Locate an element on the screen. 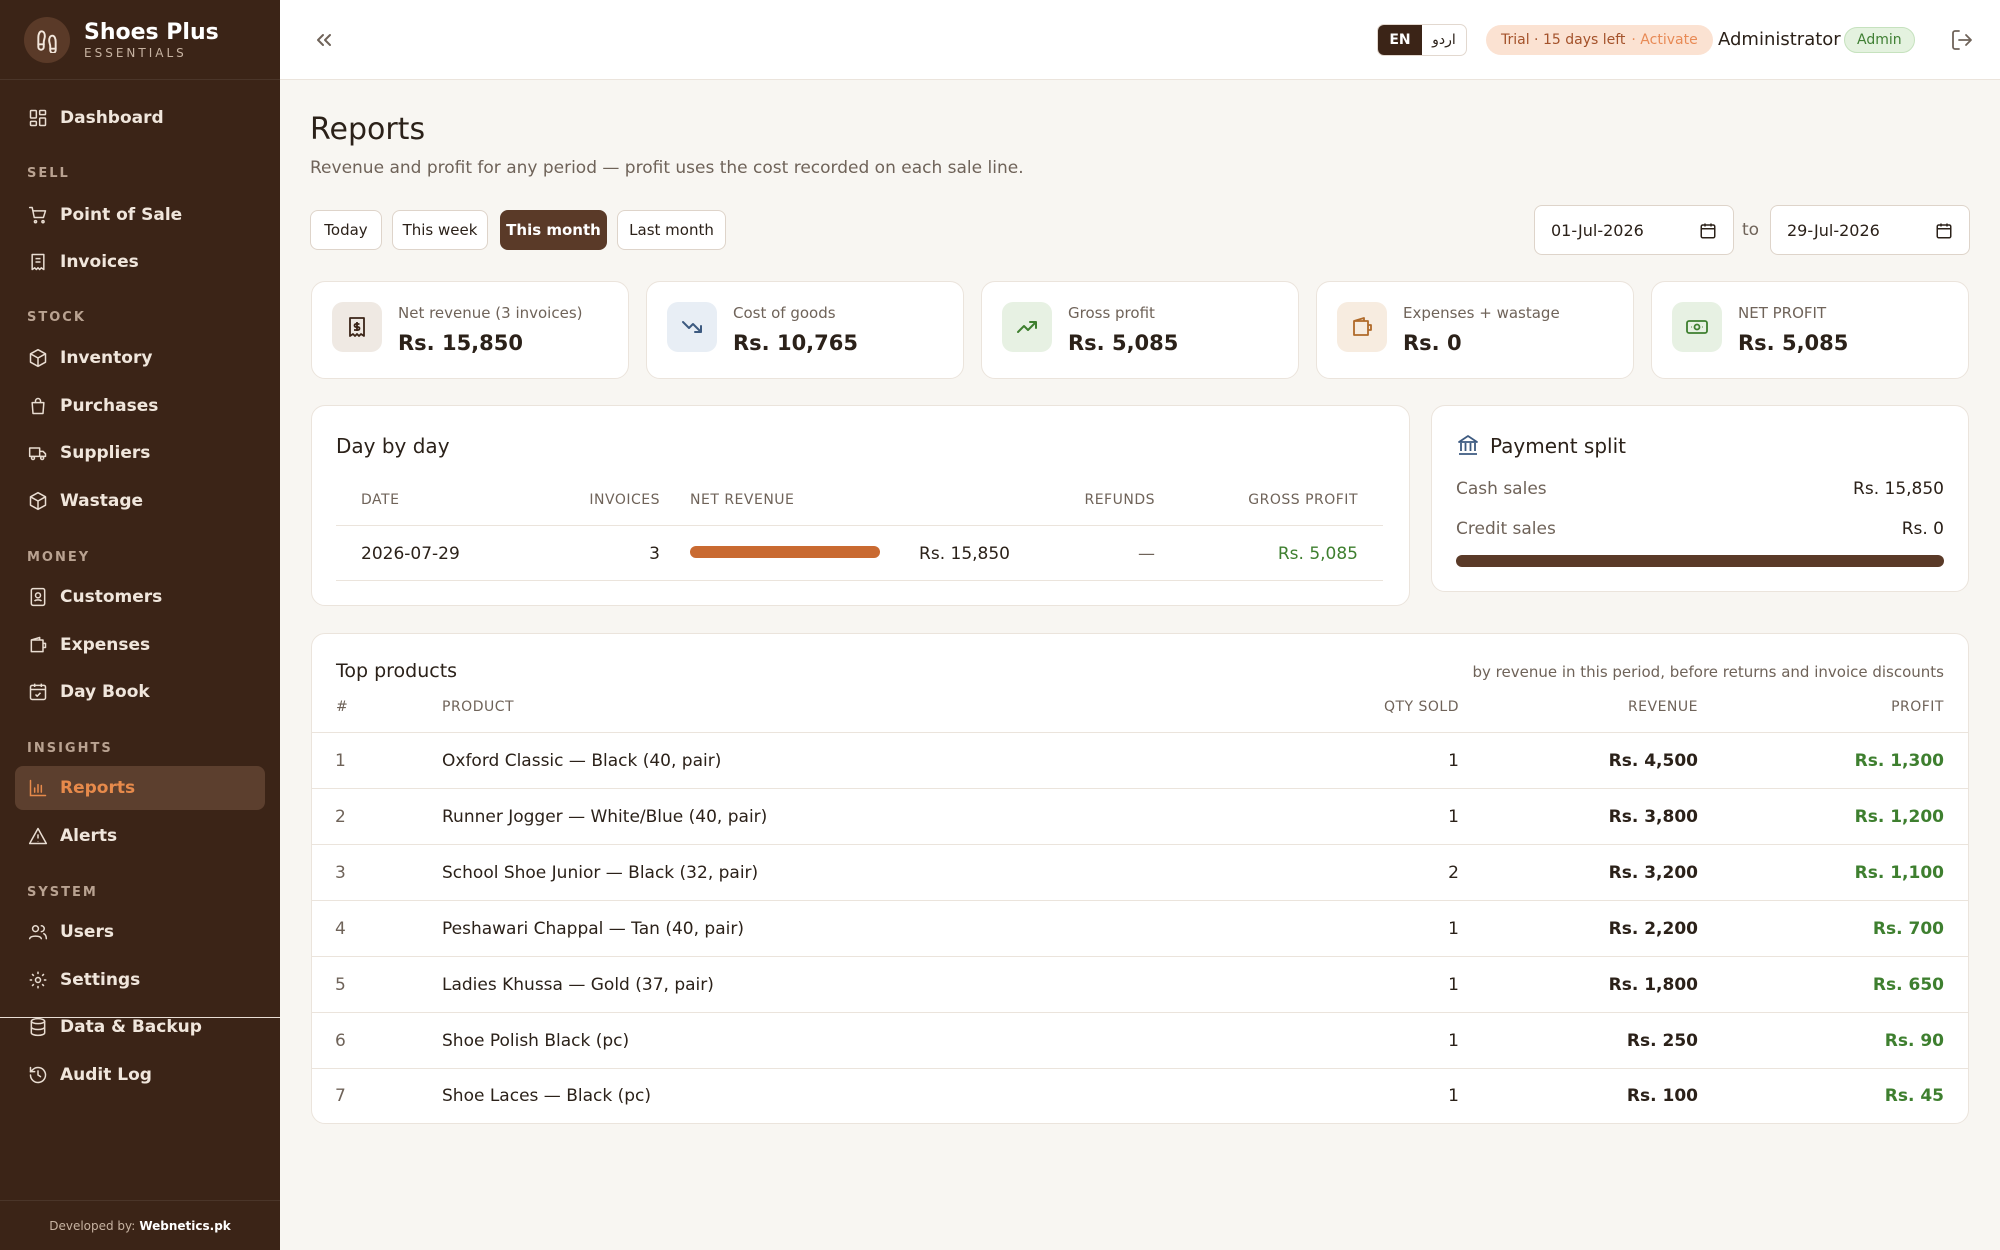 This screenshot has height=1250, width=2000. sidebar-item-alerts: Alerts is located at coordinates (140, 836).